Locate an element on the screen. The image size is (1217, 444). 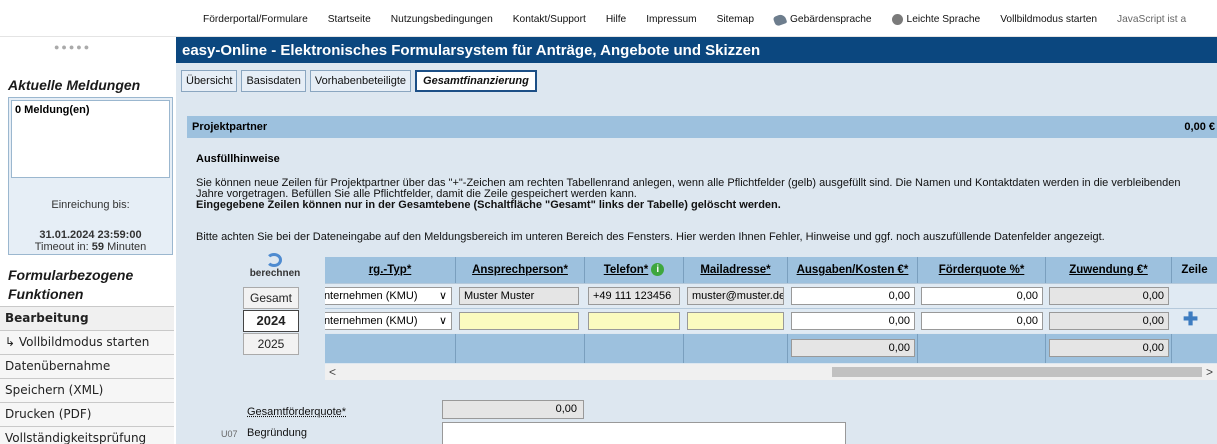
header-telefon: Telefon* i is located at coordinates (634, 270).